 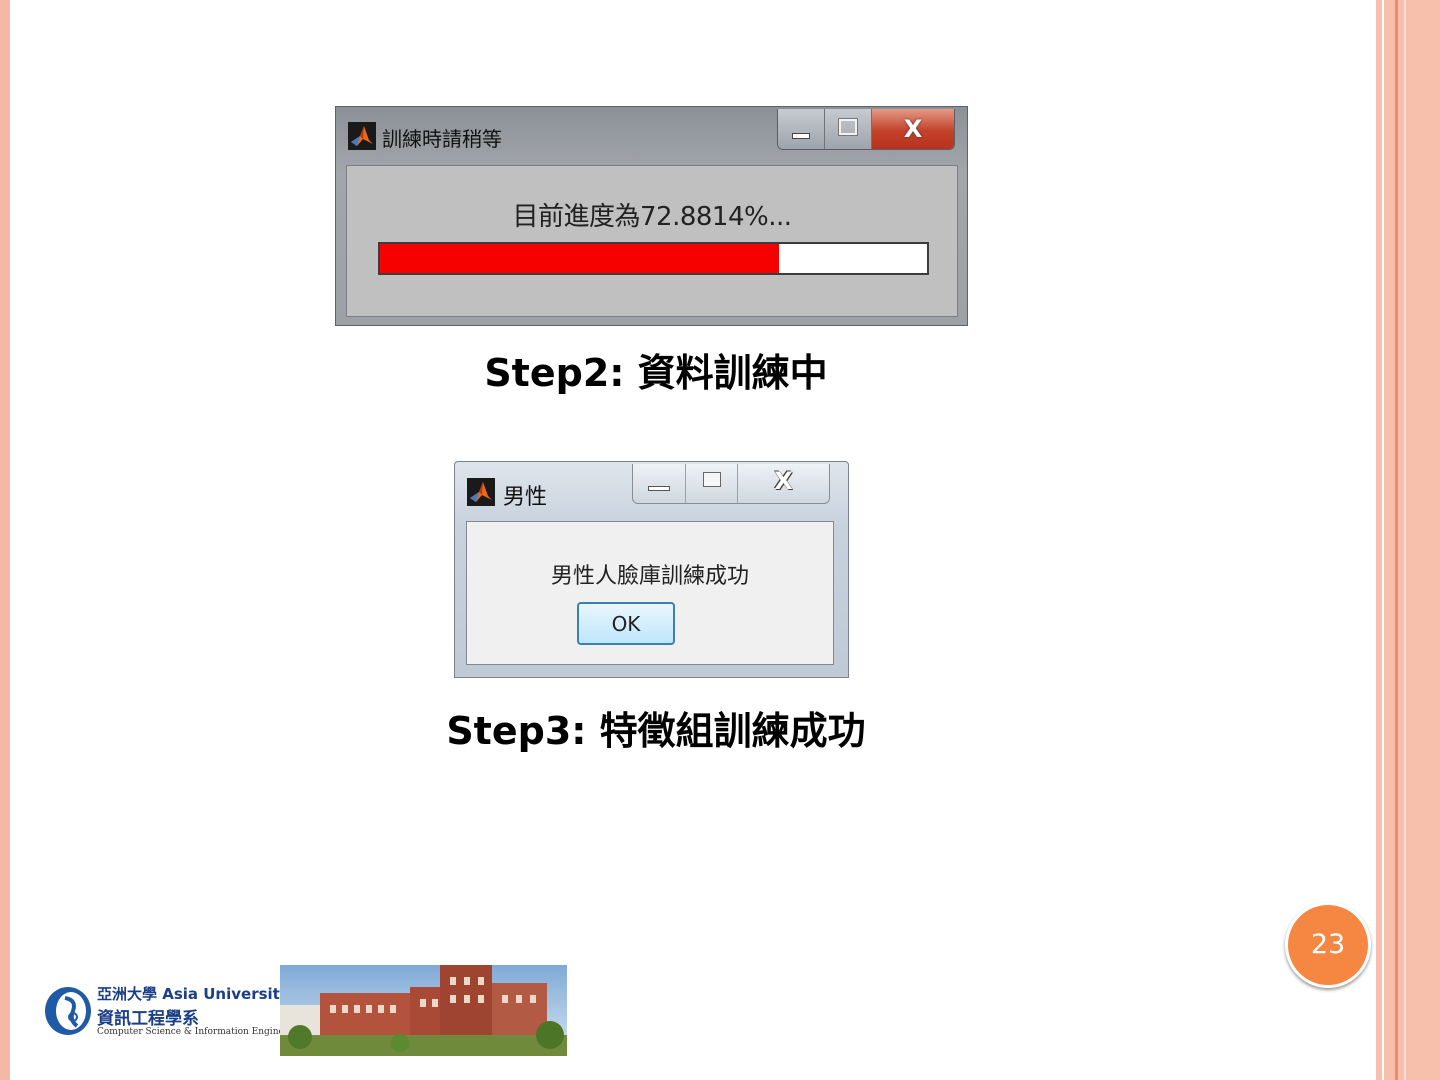 I want to click on progress-bar, so click(x=653, y=258).